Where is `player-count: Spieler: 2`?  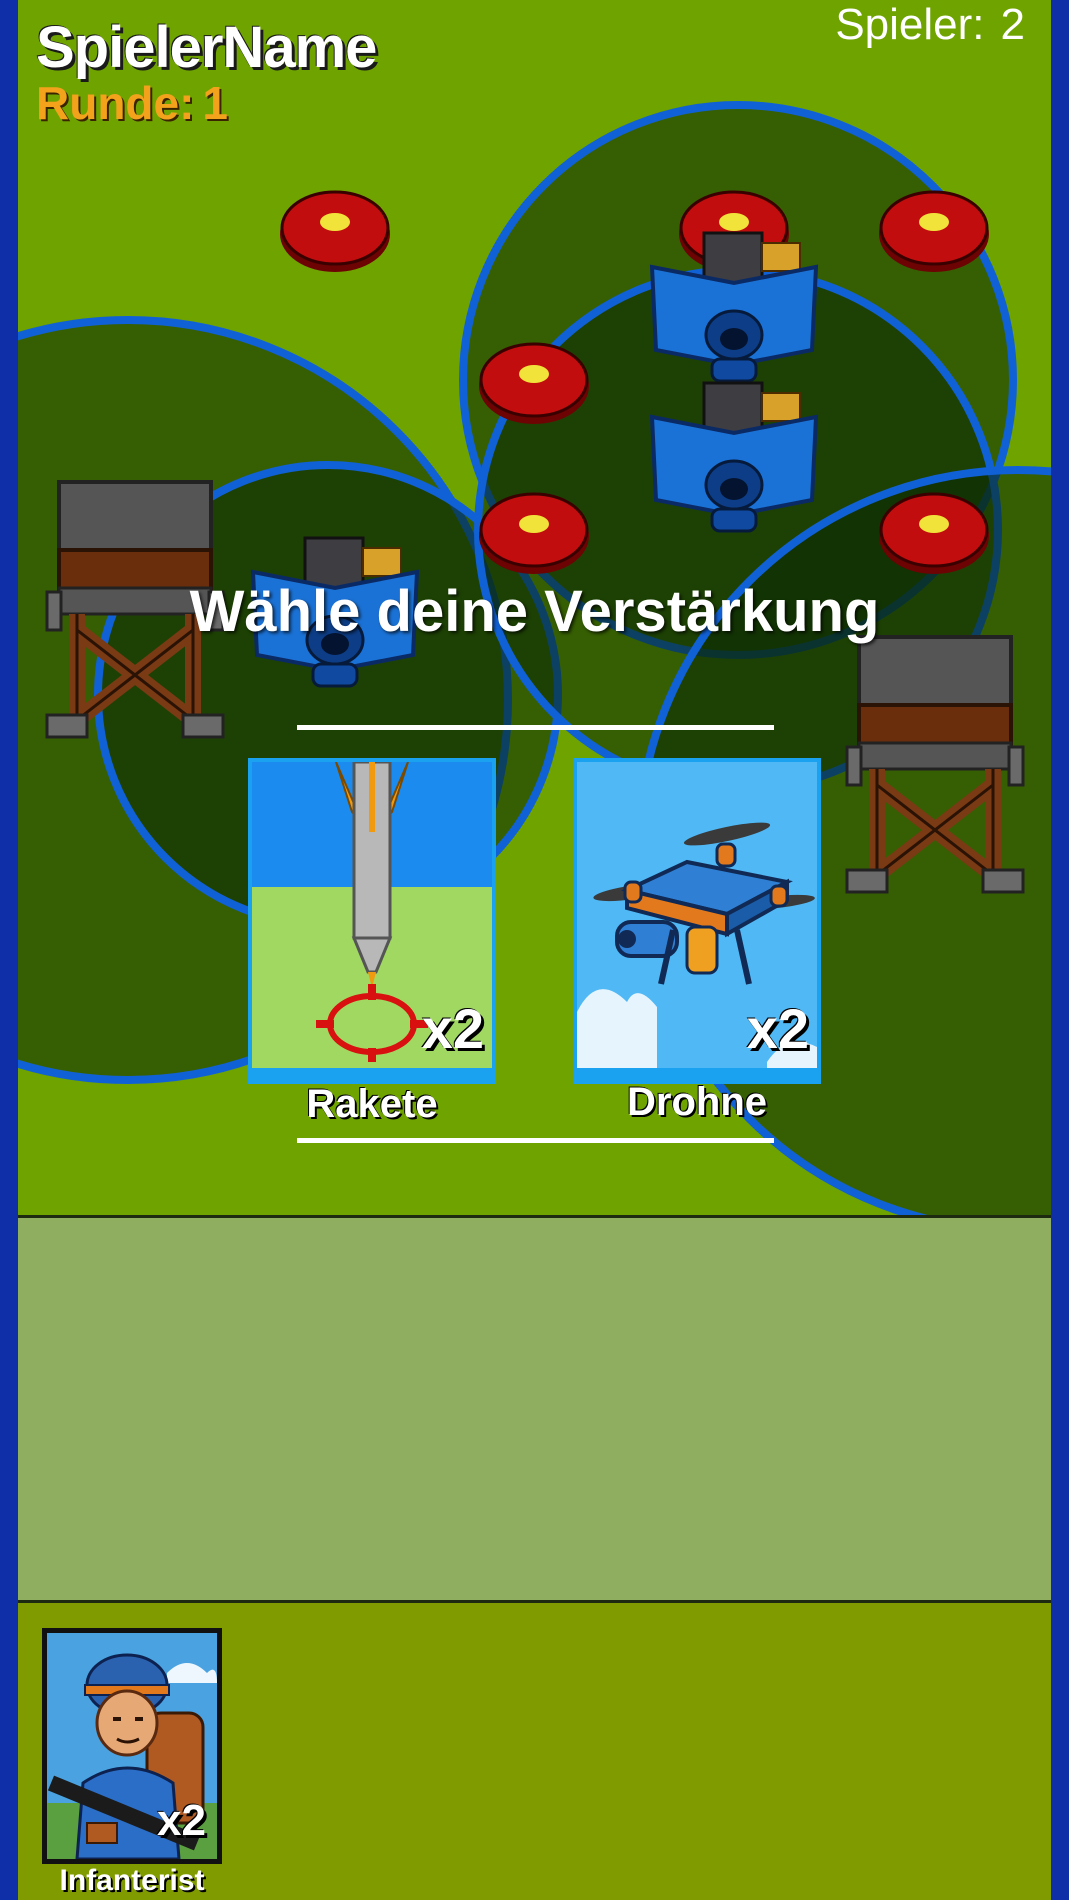
player-count: Spieler: 2 is located at coordinates (930, 25).